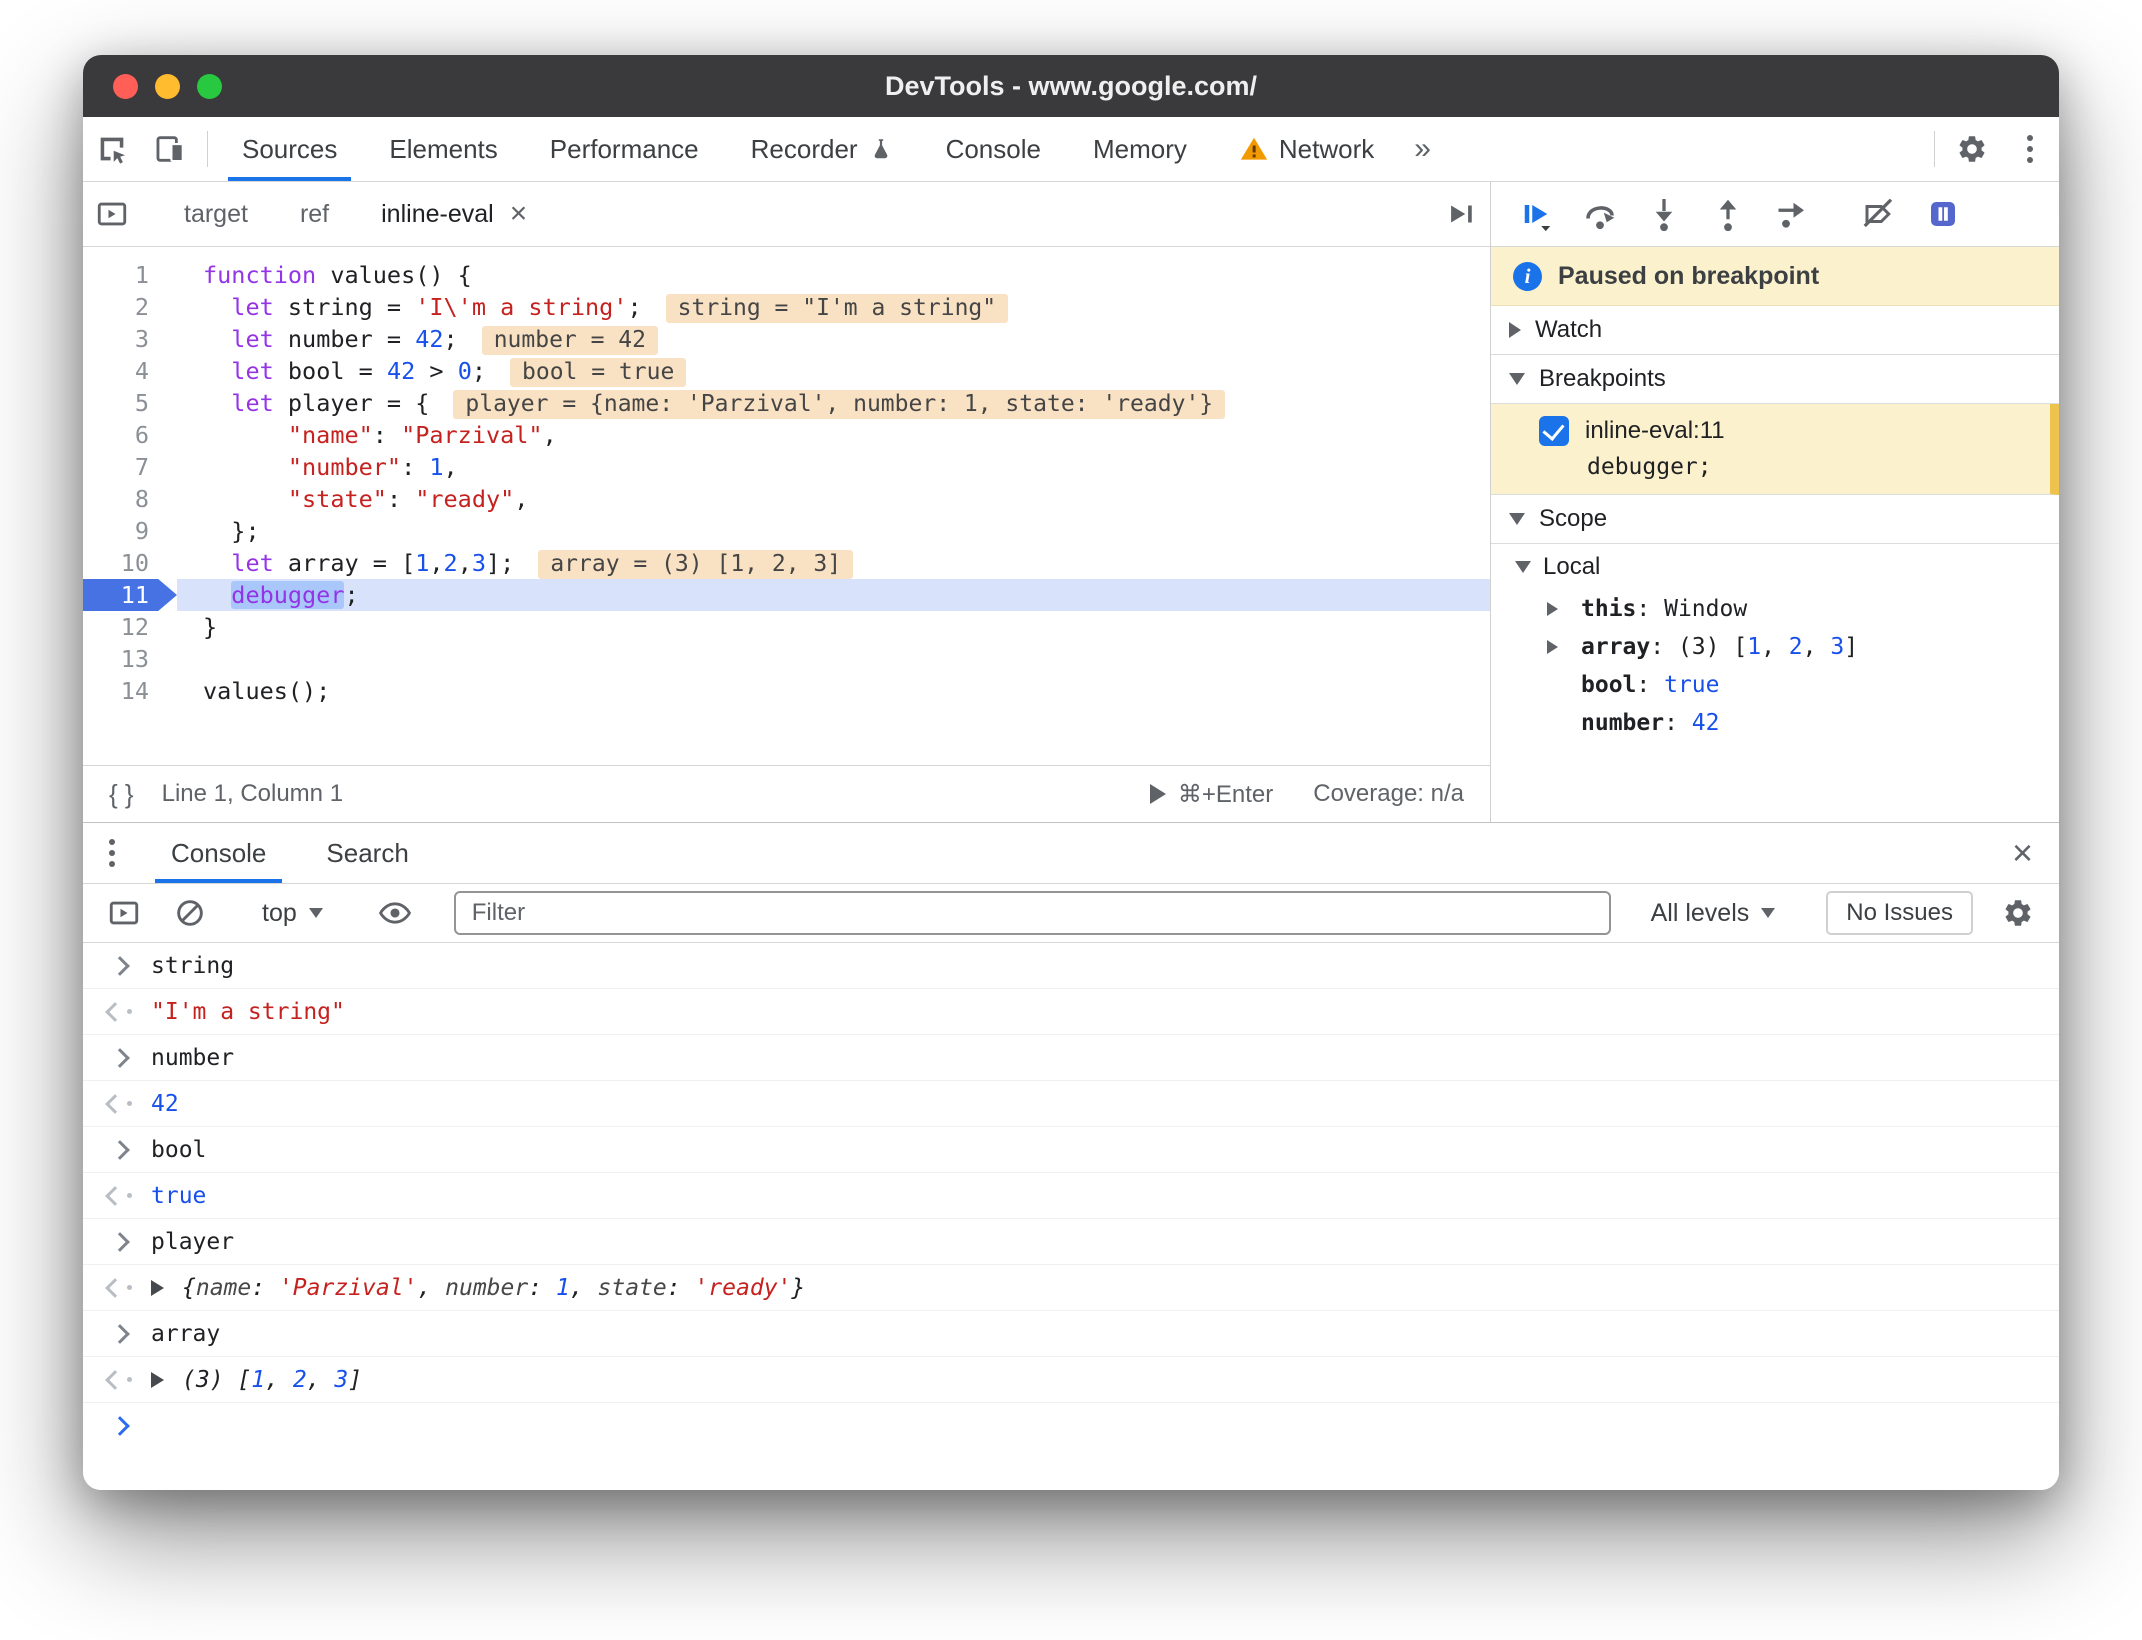 The width and height of the screenshot is (2142, 1640). I want to click on breakpoints-section-header: Breakpoints, so click(1775, 379).